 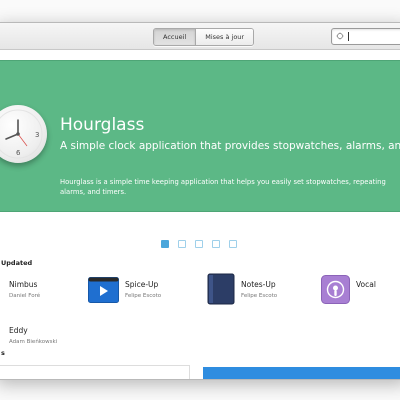 I want to click on app-name: Notes-Up, so click(x=258, y=284).